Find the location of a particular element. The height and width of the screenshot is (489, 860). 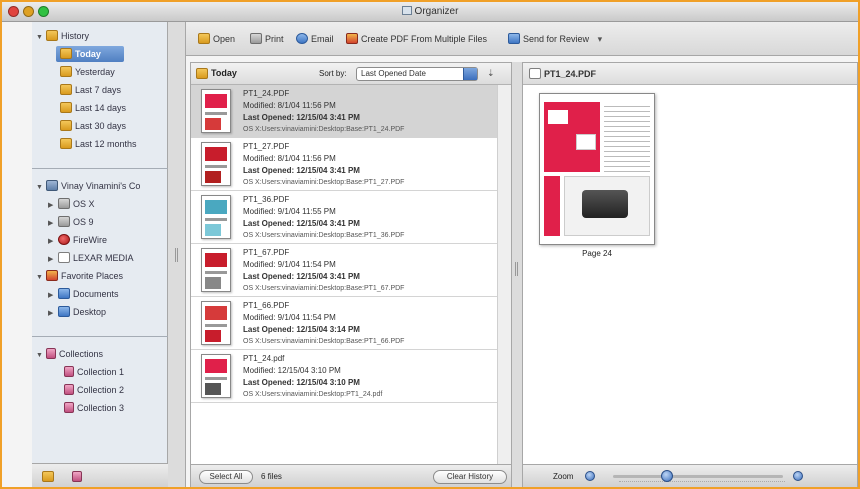

sort-direction-icon: ⇣ is located at coordinates (491, 73).